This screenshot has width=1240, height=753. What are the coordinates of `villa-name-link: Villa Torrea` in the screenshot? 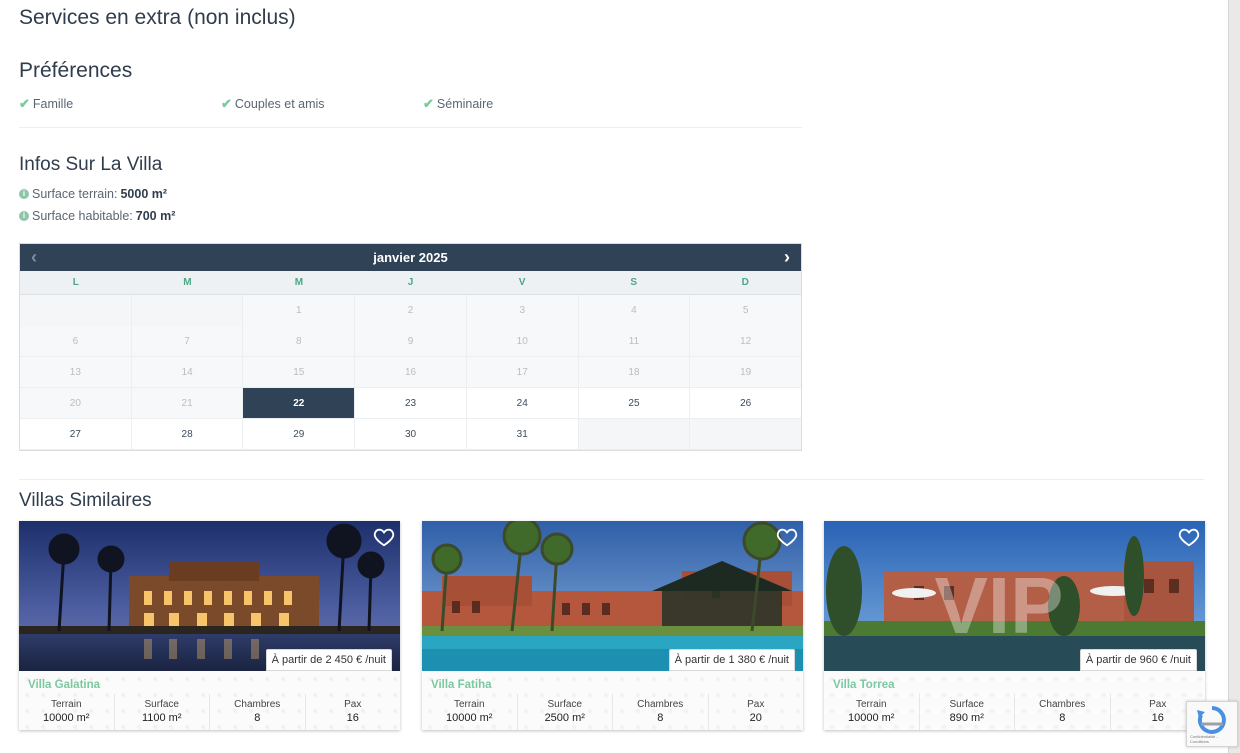 It's located at (864, 685).